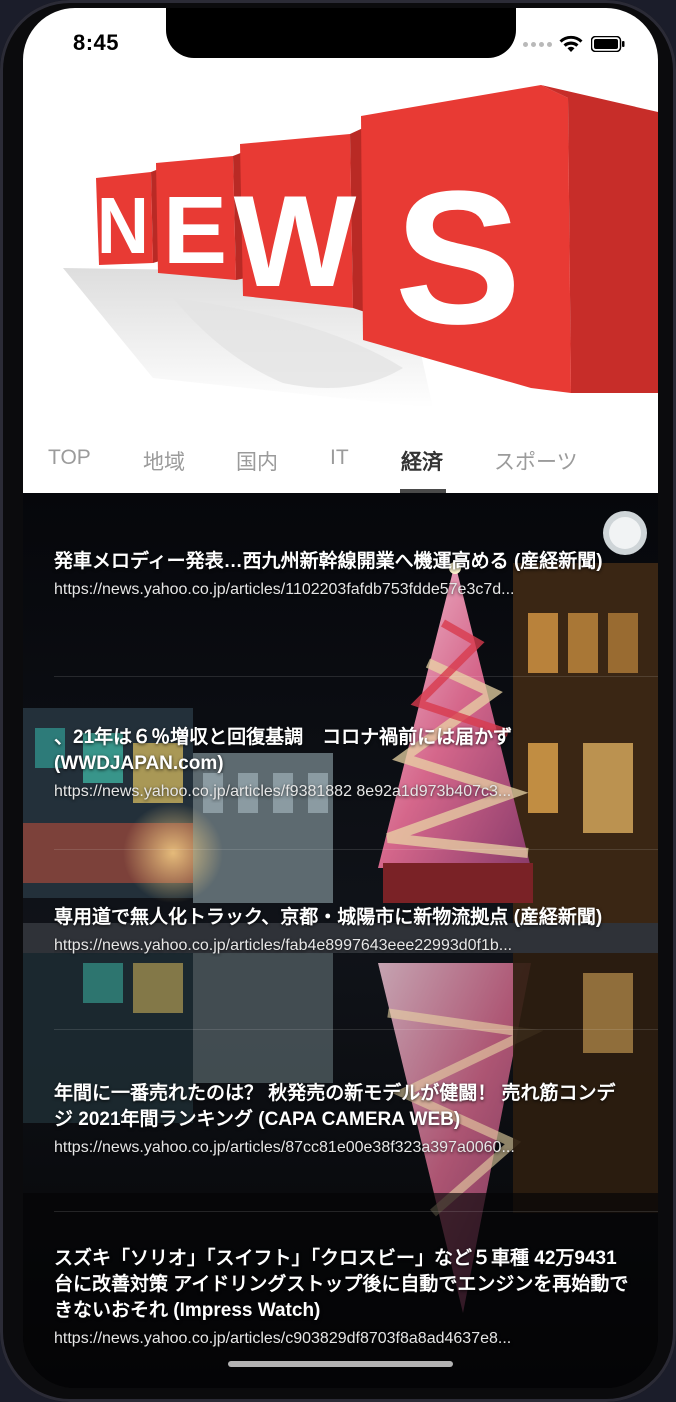  I want to click on tab-sports: スポーツ, so click(536, 461).